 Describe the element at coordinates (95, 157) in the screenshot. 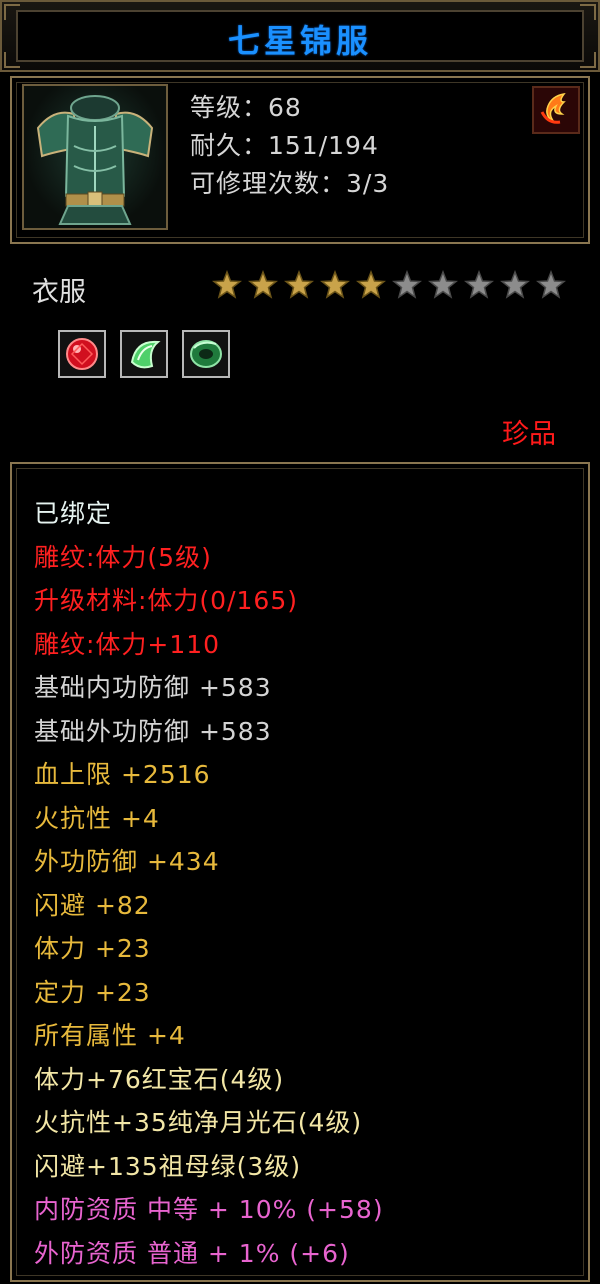

I see `armor-icon` at that location.